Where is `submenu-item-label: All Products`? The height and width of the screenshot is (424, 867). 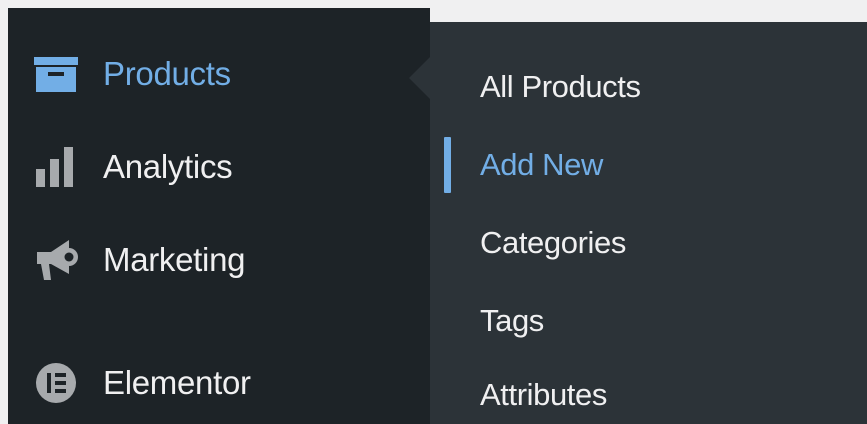 submenu-item-label: All Products is located at coordinates (560, 86).